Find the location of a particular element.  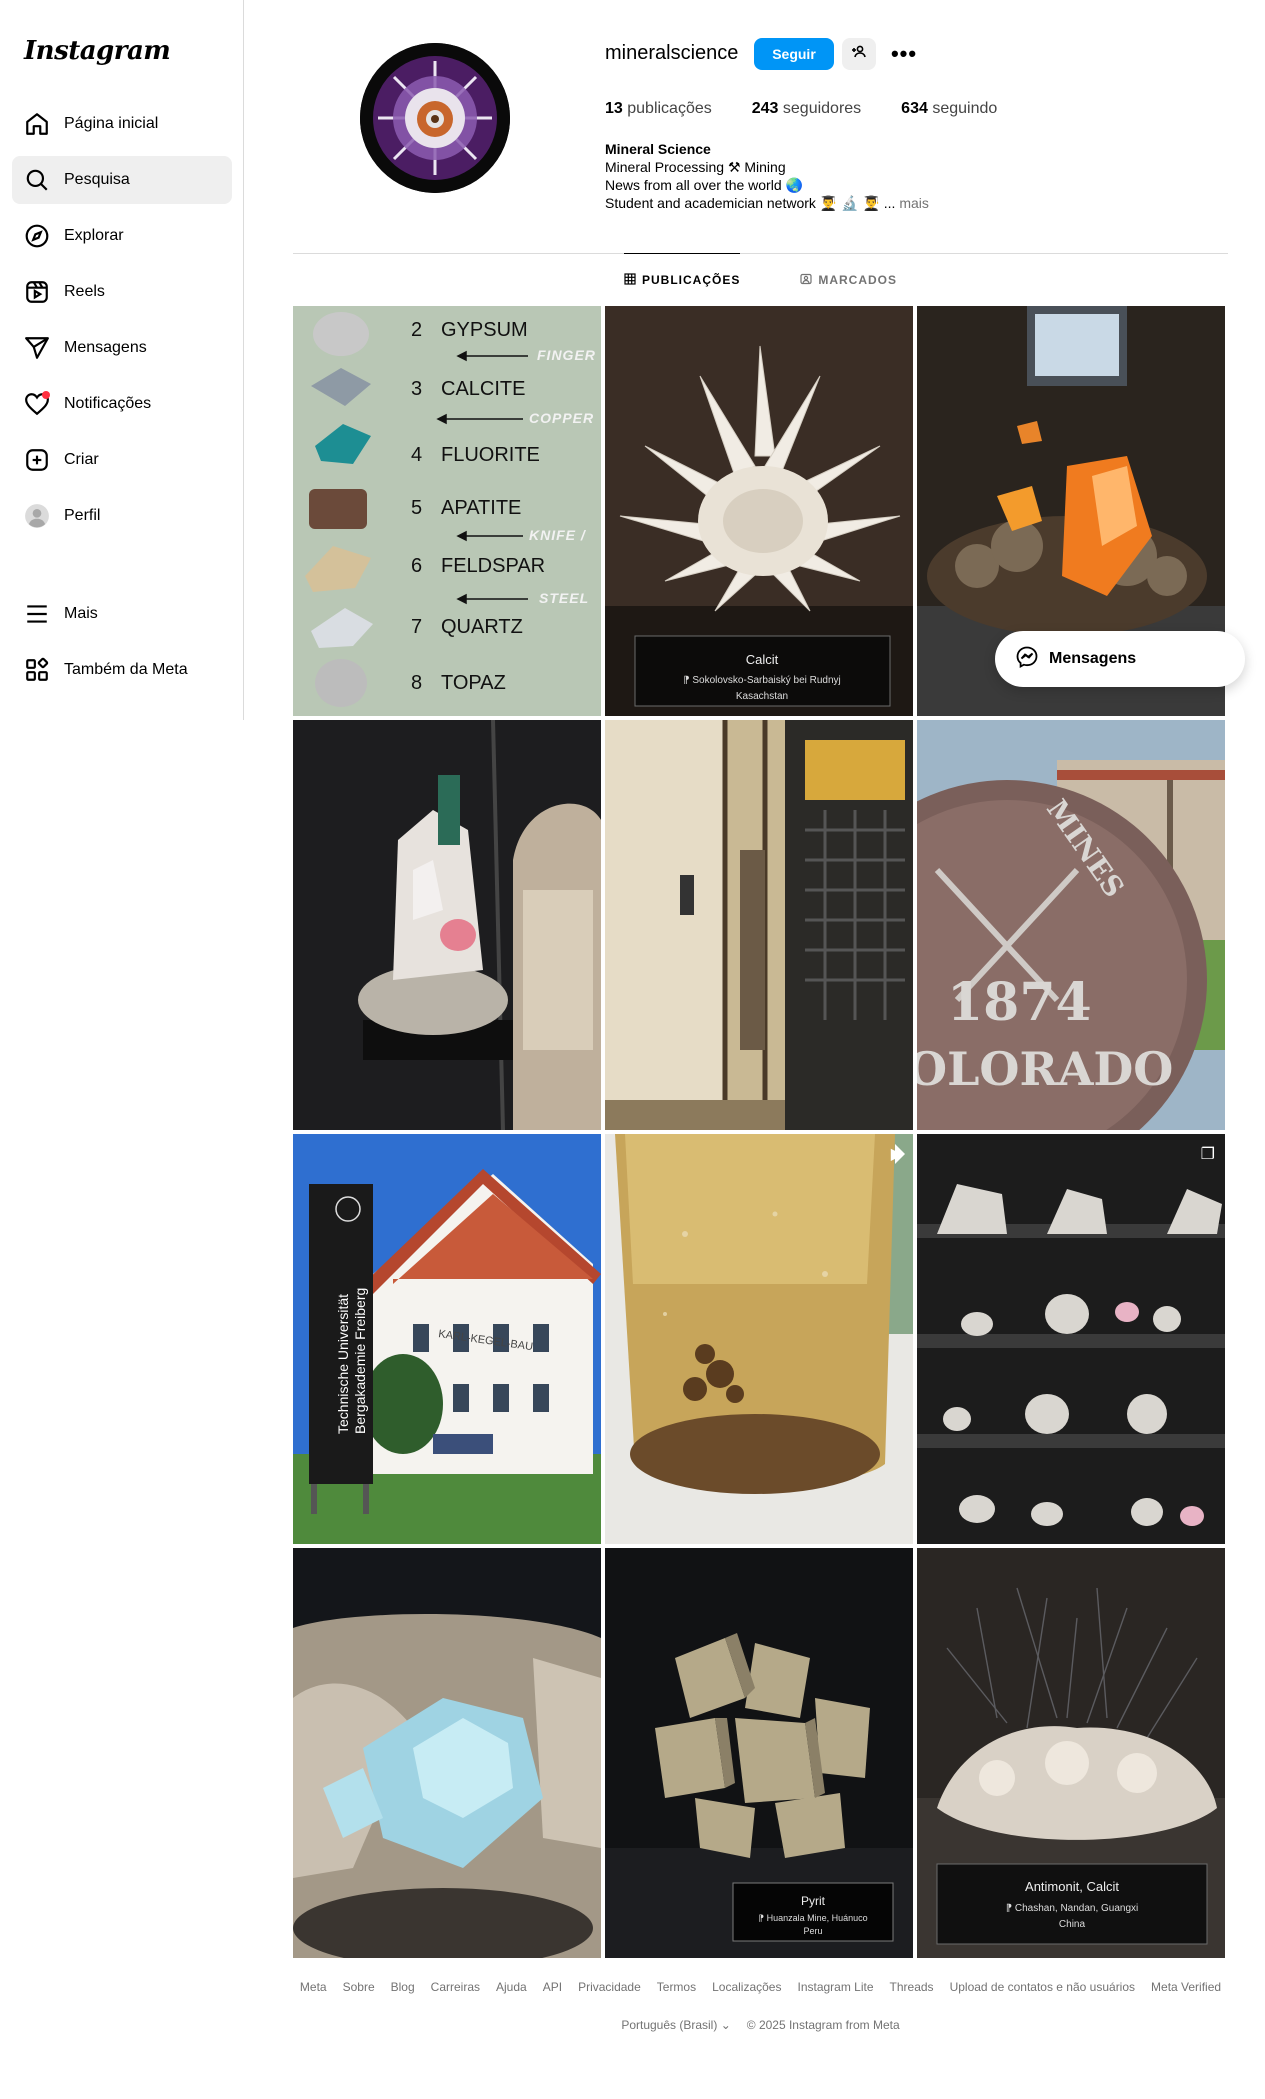

sidebar-item-search: Pesquisa is located at coordinates (122, 180).